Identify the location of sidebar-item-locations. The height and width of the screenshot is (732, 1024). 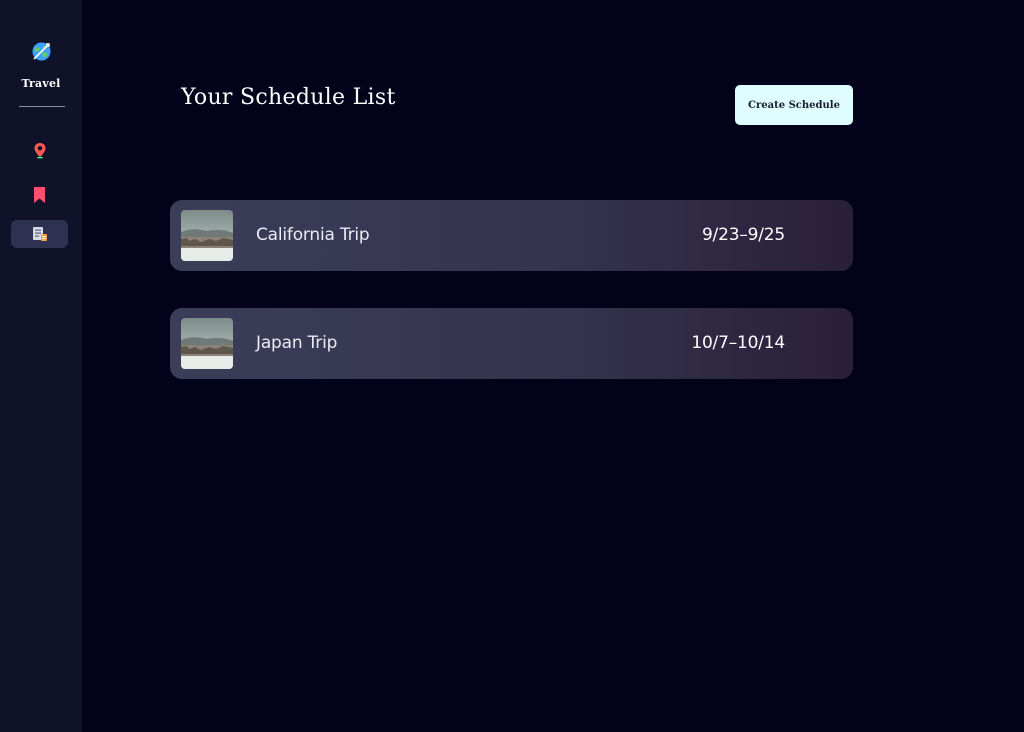
(39, 150).